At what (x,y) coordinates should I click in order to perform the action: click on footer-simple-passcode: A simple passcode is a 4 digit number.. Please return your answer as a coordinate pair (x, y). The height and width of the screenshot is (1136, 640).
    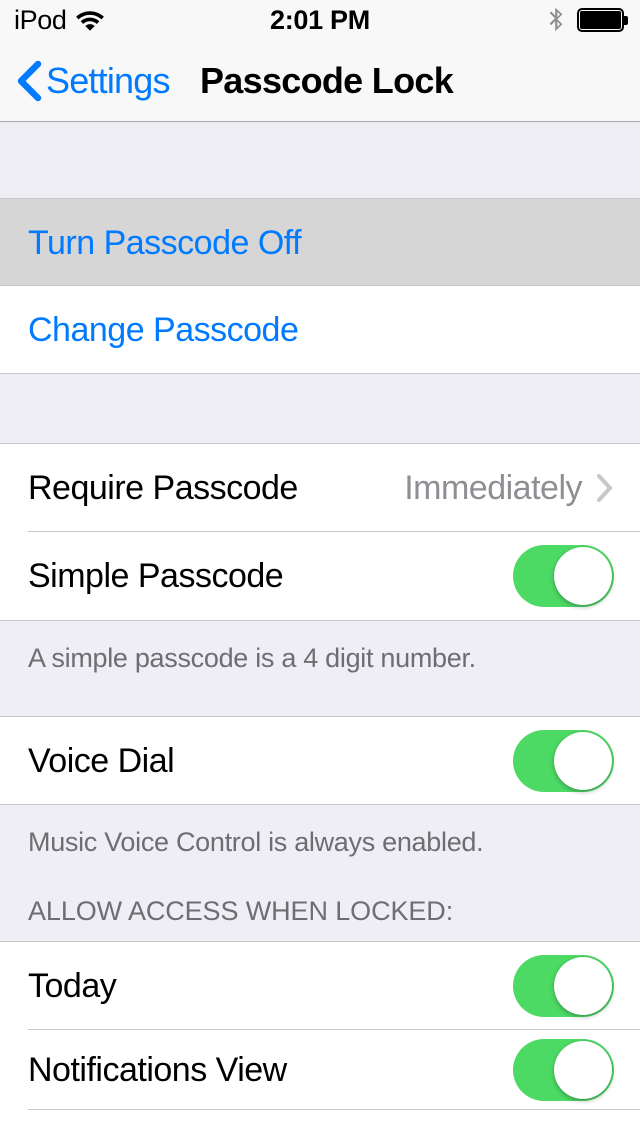
    Looking at the image, I should click on (320, 668).